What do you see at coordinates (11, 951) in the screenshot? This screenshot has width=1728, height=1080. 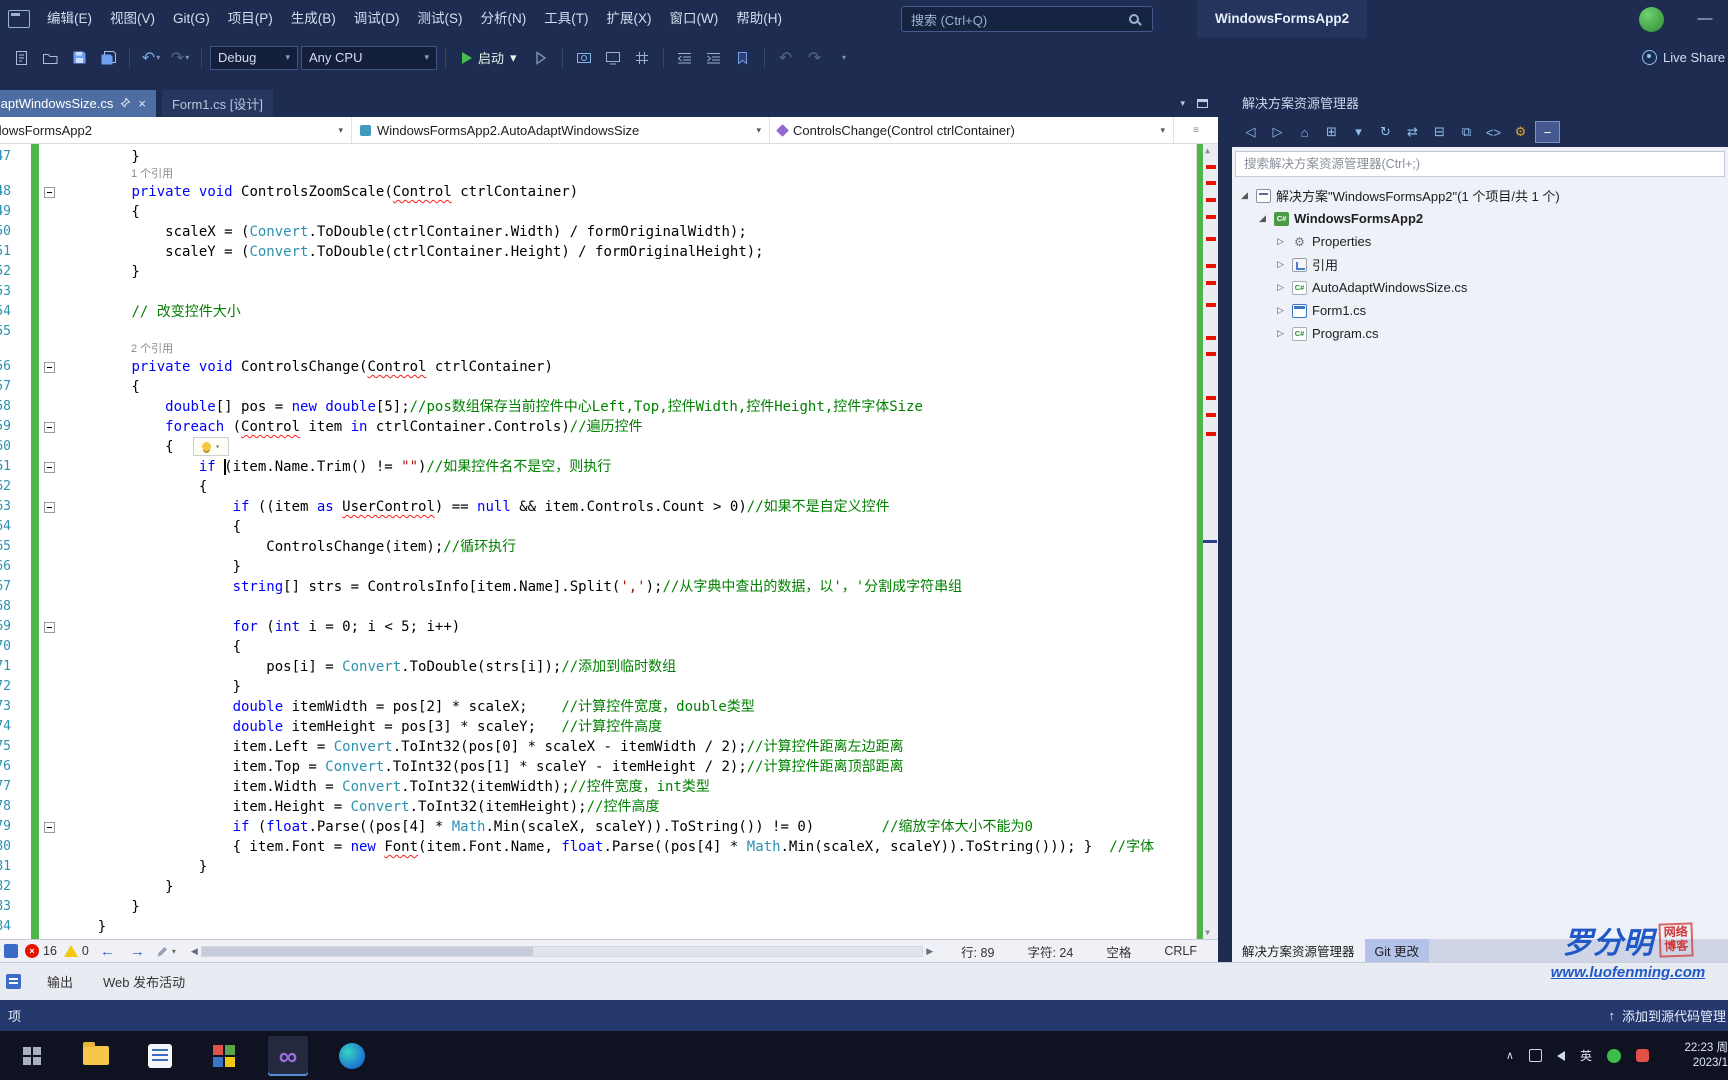 I see `document-icon` at bounding box center [11, 951].